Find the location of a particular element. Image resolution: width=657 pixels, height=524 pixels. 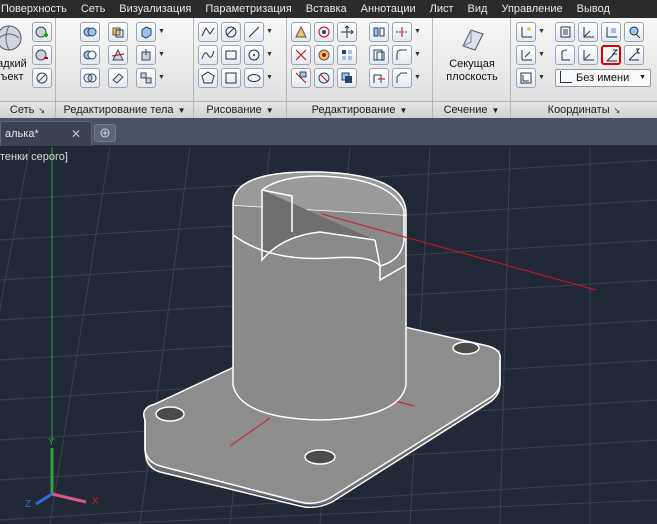

circle-sketch-button is located at coordinates (231, 32).